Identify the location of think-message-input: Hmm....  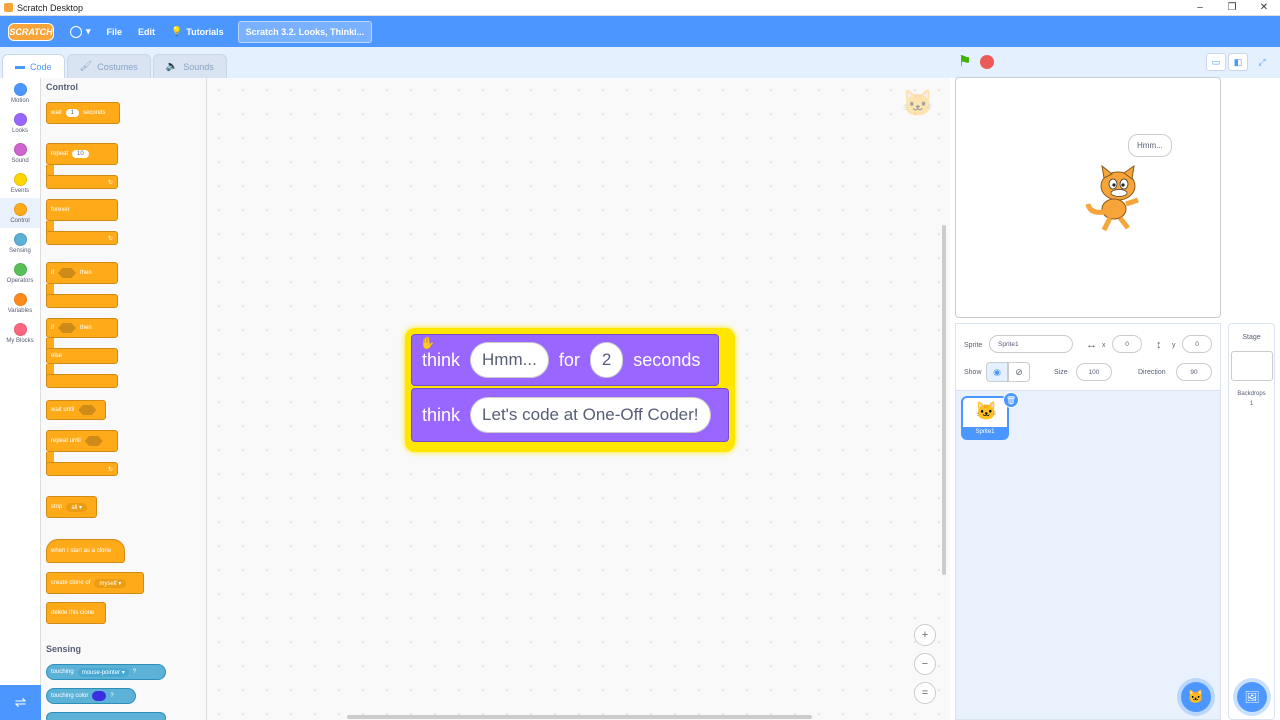
(509, 360).